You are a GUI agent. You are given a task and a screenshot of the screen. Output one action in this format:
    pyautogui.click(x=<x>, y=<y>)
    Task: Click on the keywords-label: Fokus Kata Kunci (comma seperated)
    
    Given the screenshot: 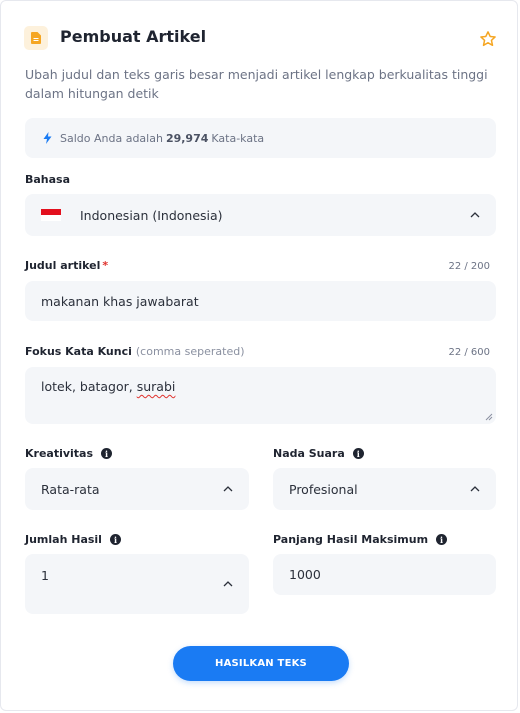 What is the action you would take?
    pyautogui.click(x=135, y=351)
    